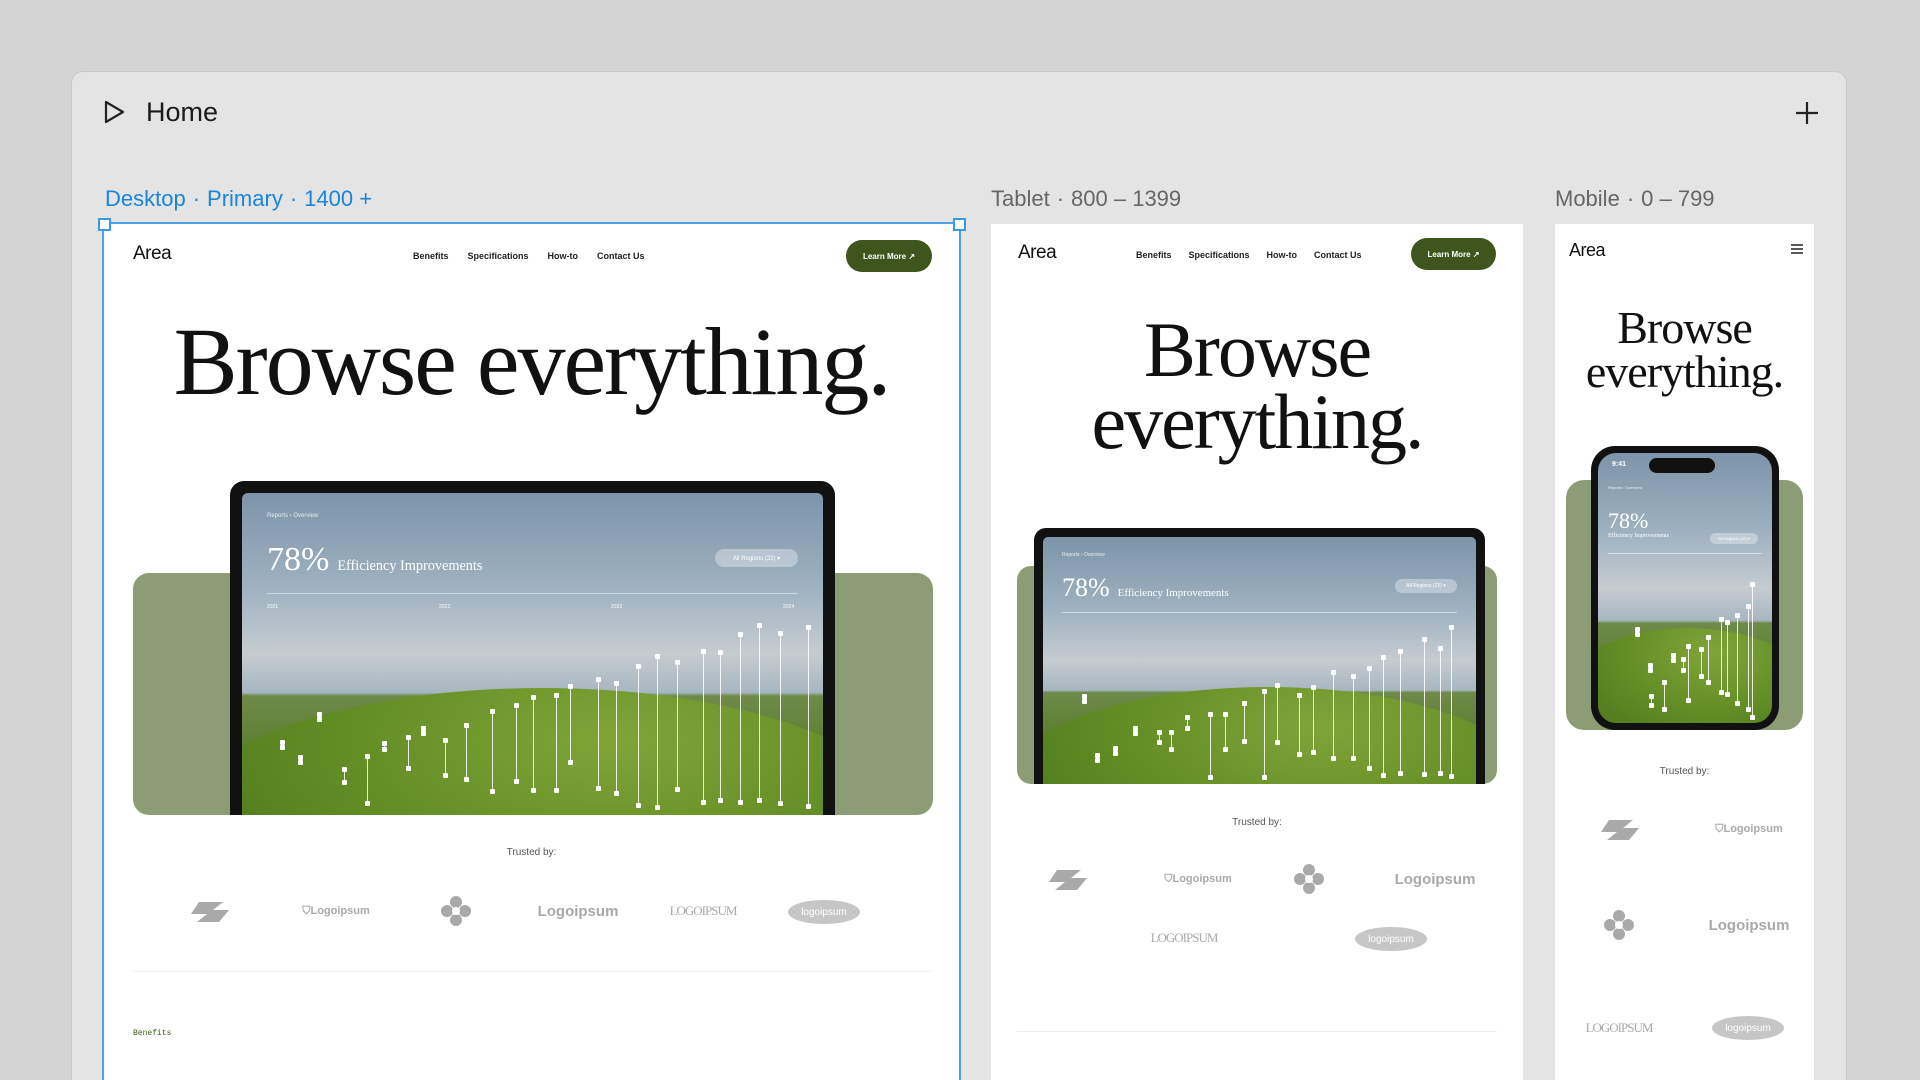  What do you see at coordinates (1587, 198) in the screenshot?
I see `breakpoint-name: Mobile` at bounding box center [1587, 198].